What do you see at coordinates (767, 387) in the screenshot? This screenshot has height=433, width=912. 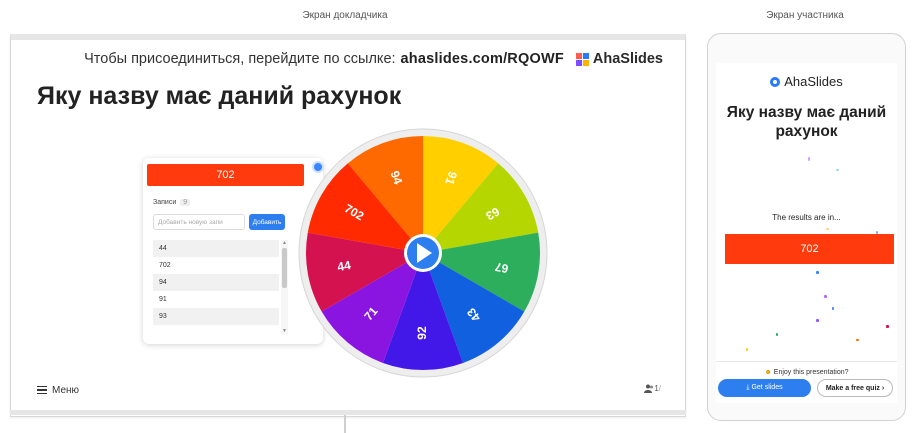 I see `get-slides-label: Get slides` at bounding box center [767, 387].